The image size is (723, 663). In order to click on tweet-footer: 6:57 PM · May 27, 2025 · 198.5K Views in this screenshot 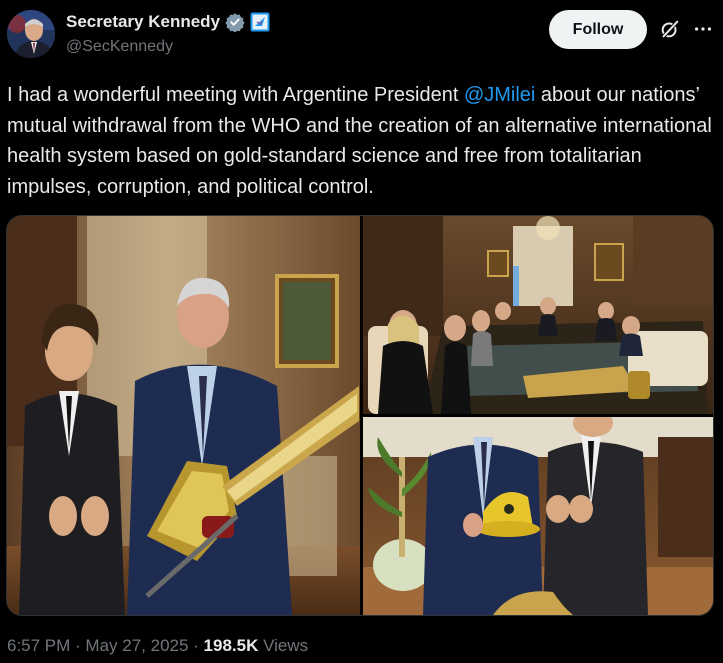, I will do `click(157, 646)`.